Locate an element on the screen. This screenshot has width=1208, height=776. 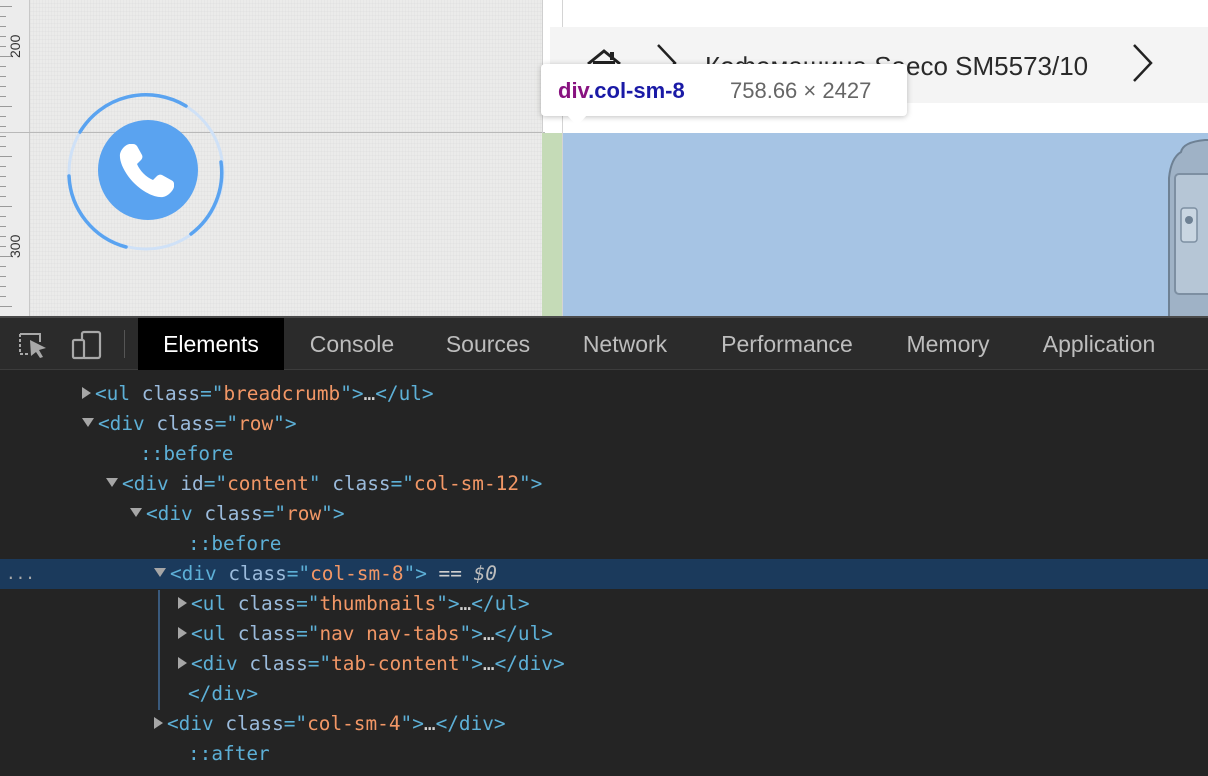
tab-sources: Sources is located at coordinates (488, 344).